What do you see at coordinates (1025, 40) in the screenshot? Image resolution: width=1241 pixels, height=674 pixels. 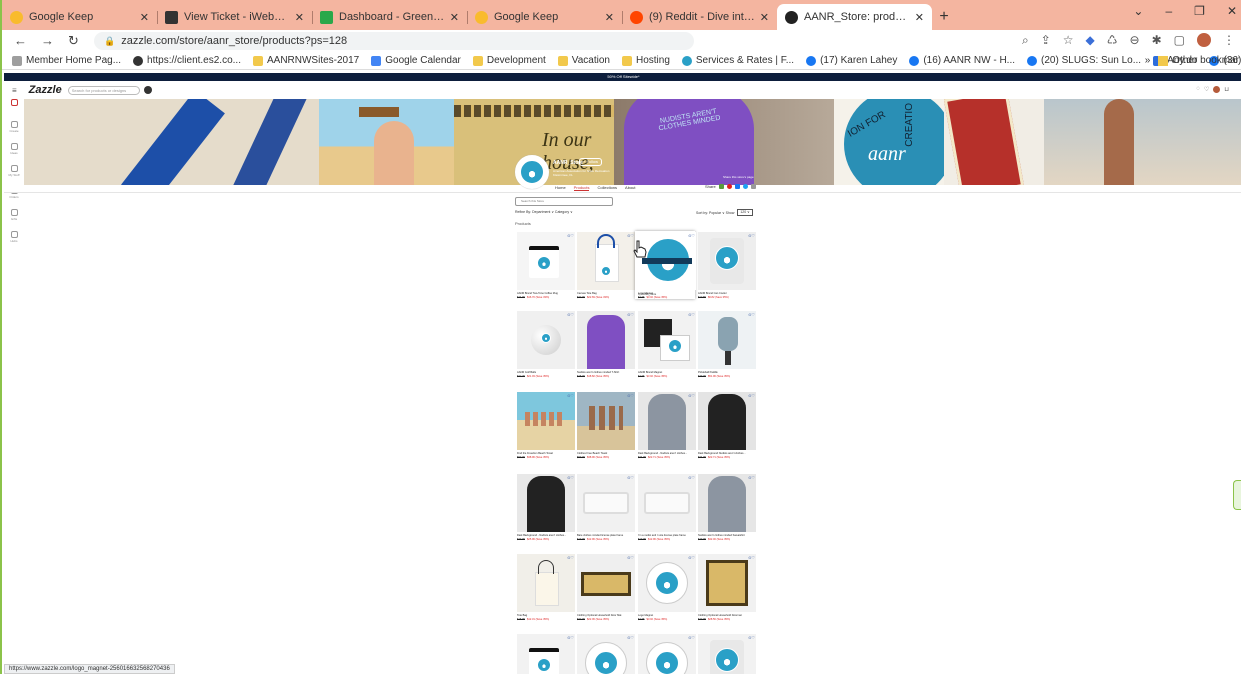 I see `zoom-icon: ⌕` at bounding box center [1025, 40].